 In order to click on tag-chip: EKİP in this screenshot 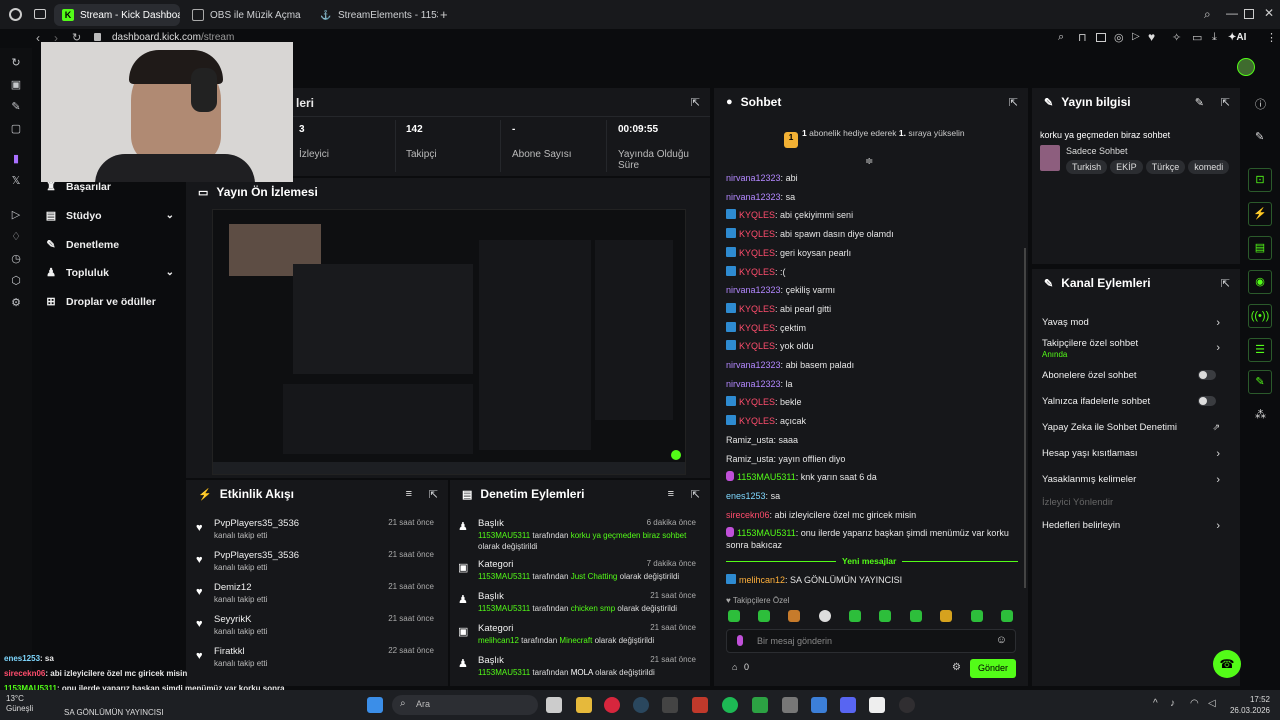, I will do `click(1126, 167)`.